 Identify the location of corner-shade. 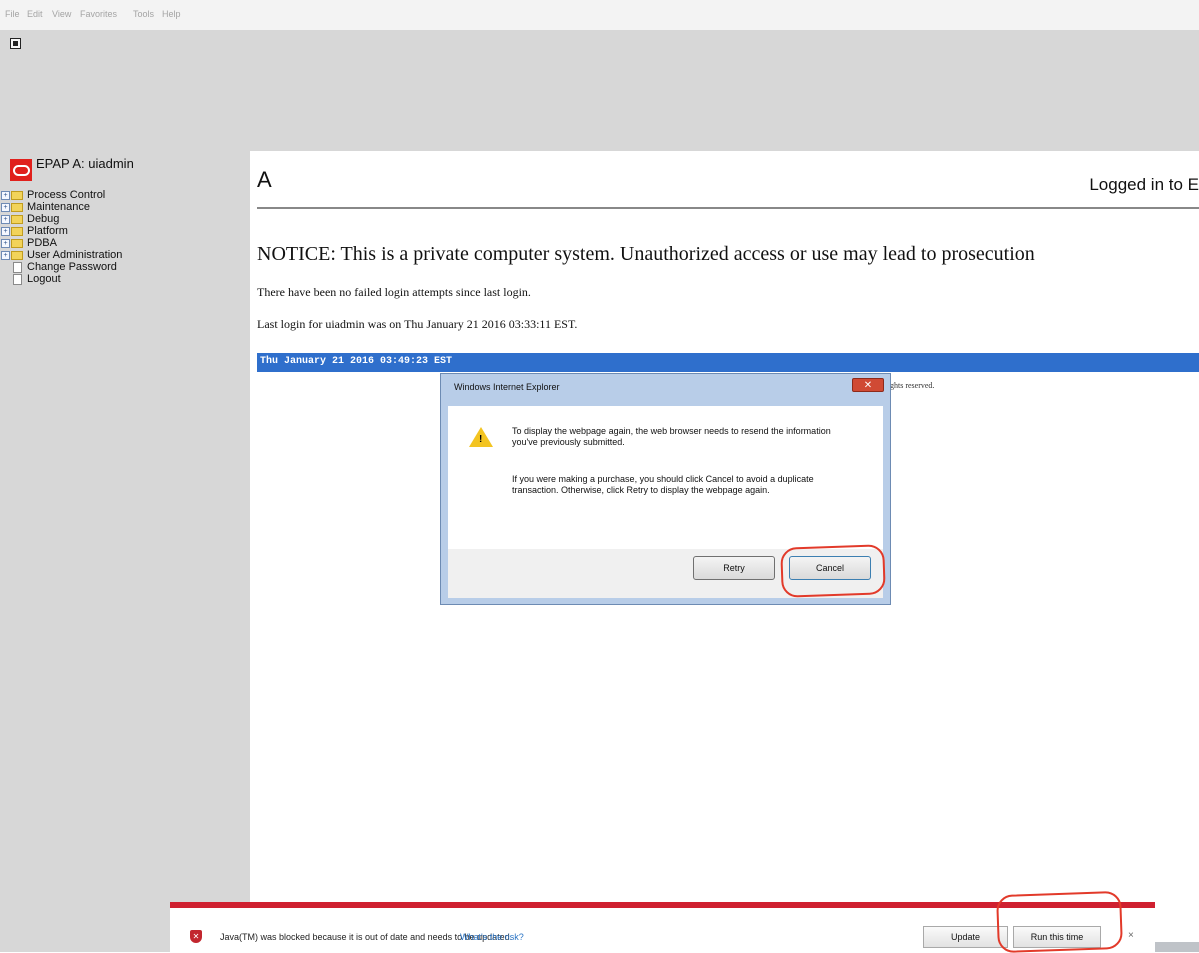
(1177, 947).